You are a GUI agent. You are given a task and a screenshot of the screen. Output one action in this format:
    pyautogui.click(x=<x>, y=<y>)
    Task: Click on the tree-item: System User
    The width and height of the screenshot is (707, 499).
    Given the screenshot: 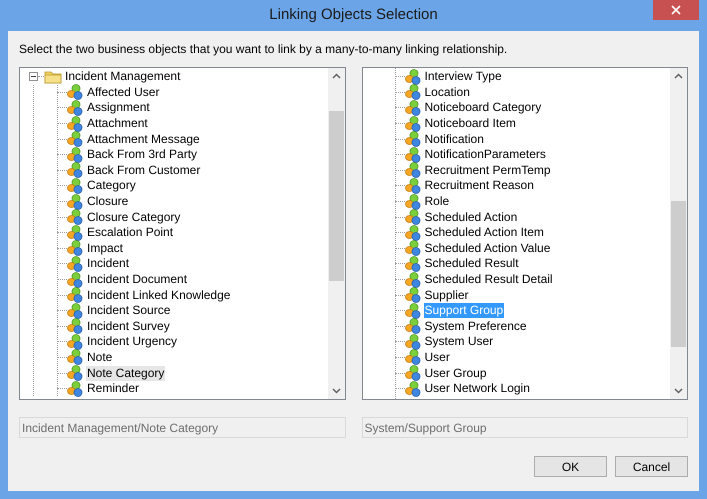 What is the action you would take?
    pyautogui.click(x=459, y=342)
    